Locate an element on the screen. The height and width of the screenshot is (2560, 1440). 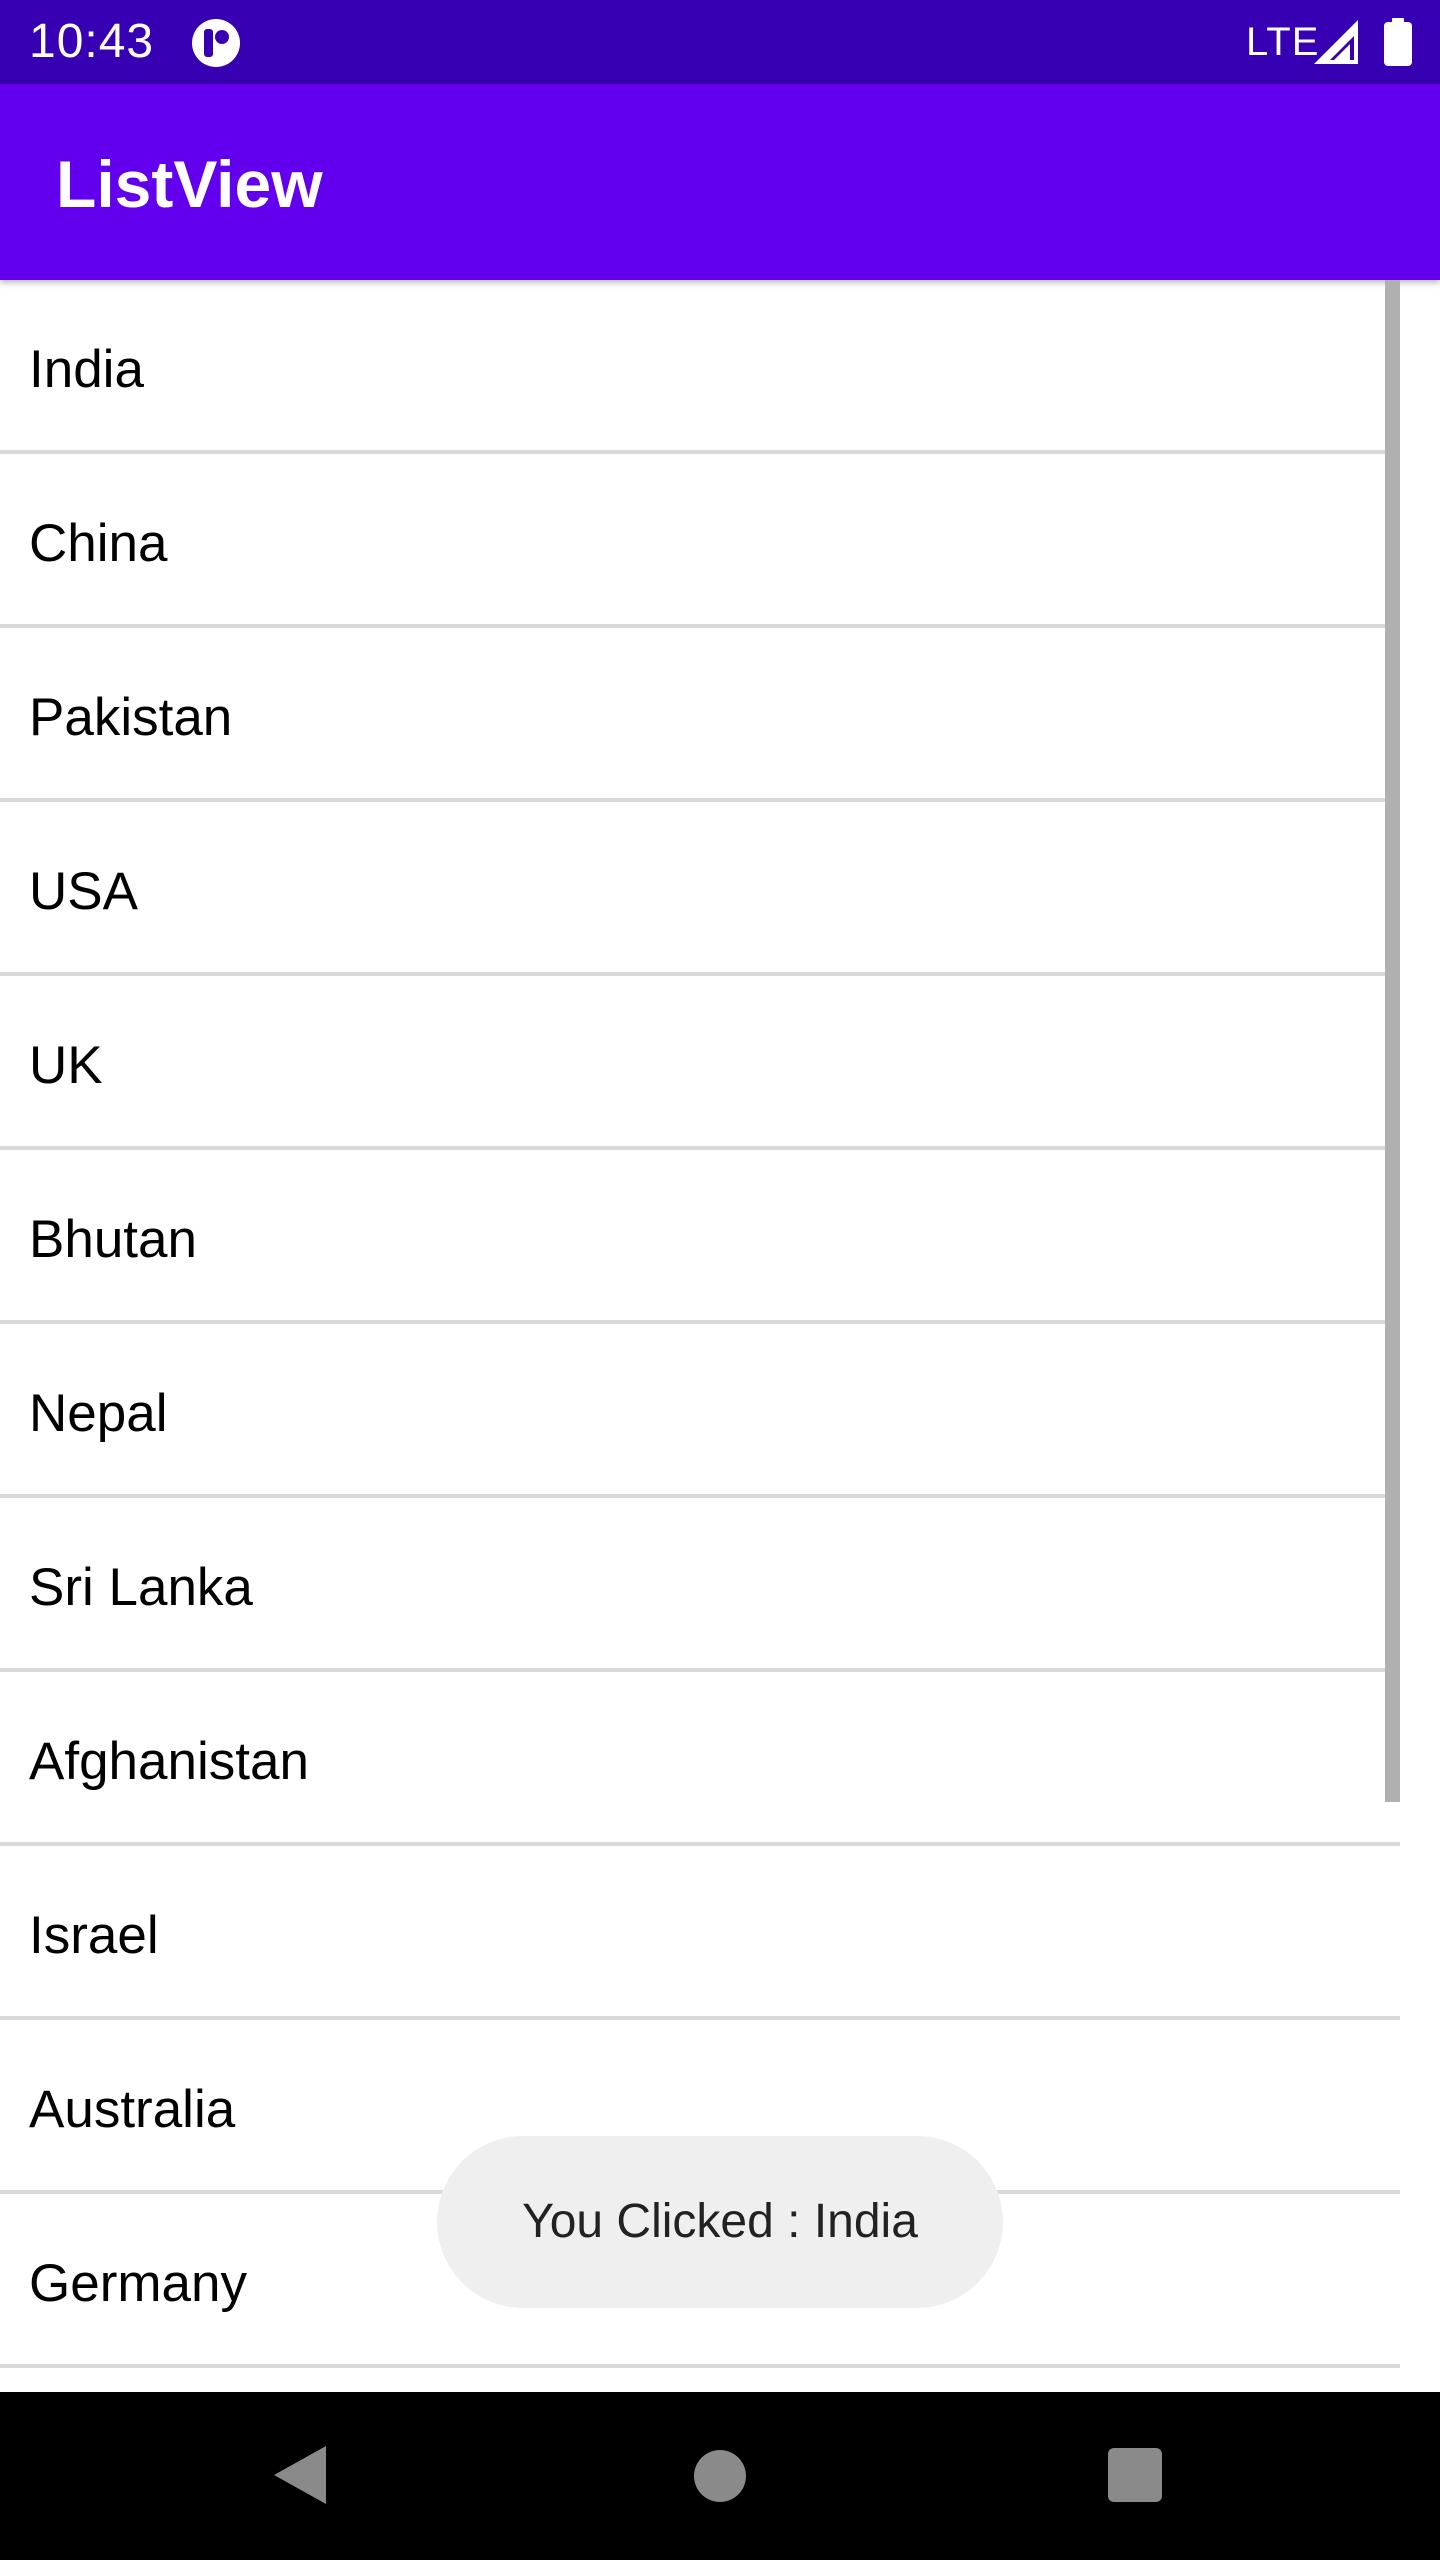
recents-icon is located at coordinates (1135, 2475).